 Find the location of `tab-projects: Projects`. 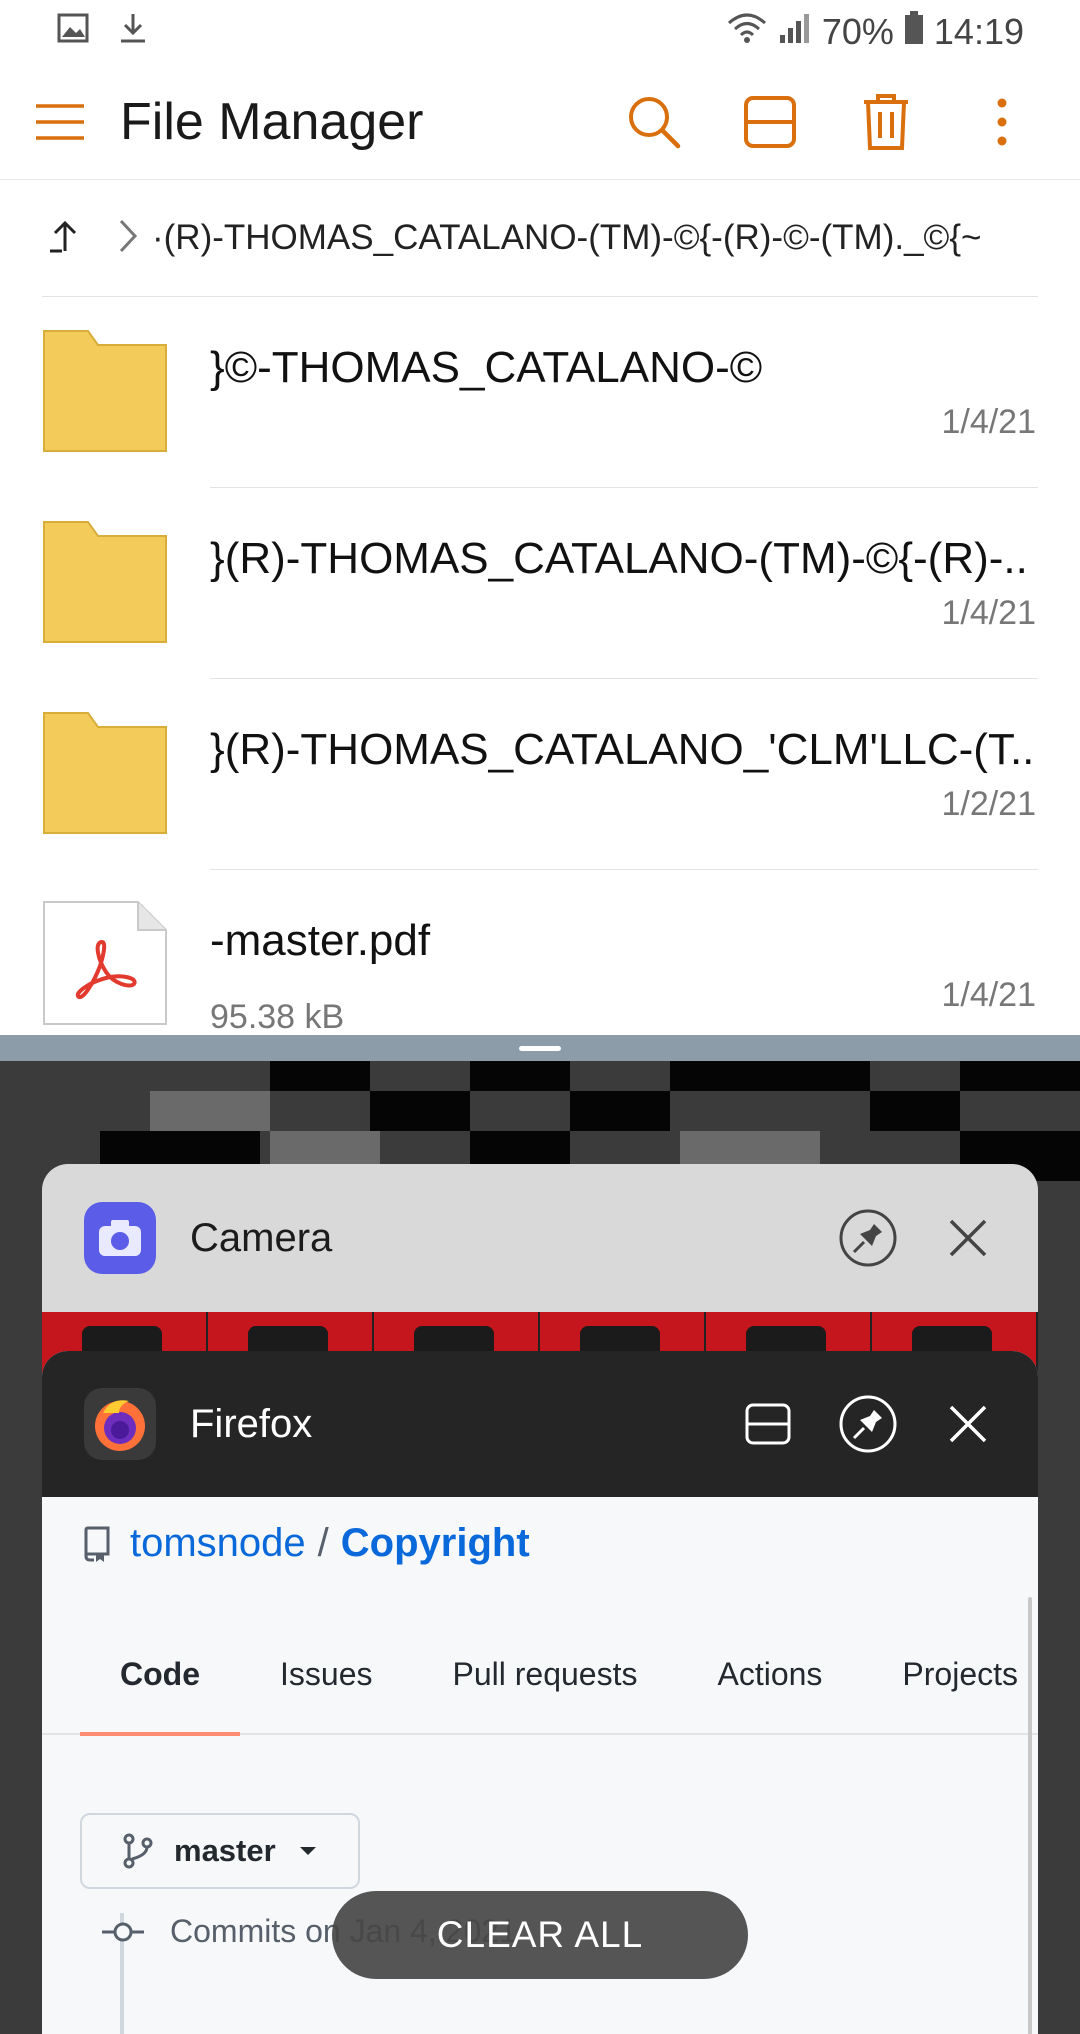

tab-projects: Projects is located at coordinates (950, 1674).